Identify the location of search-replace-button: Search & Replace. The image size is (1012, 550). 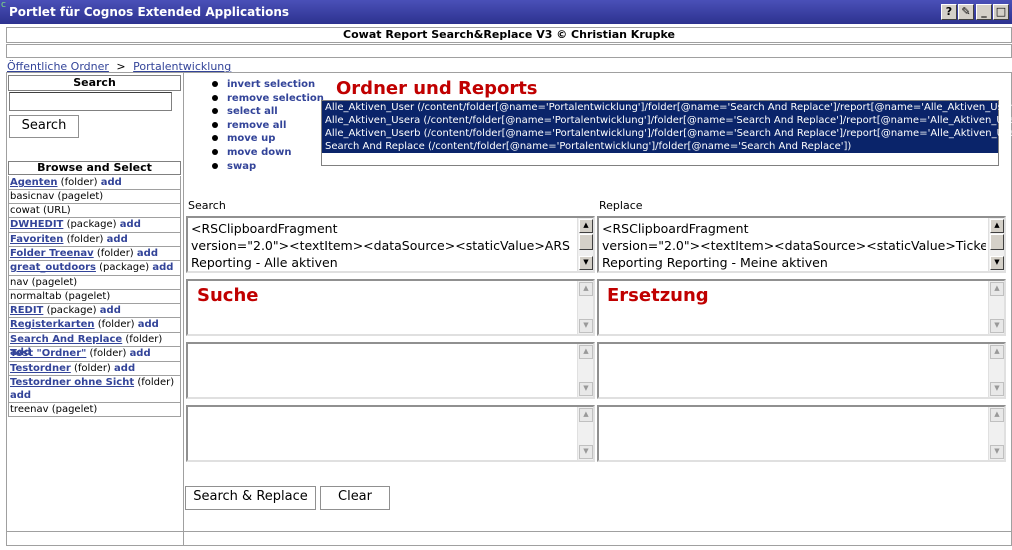
(250, 498).